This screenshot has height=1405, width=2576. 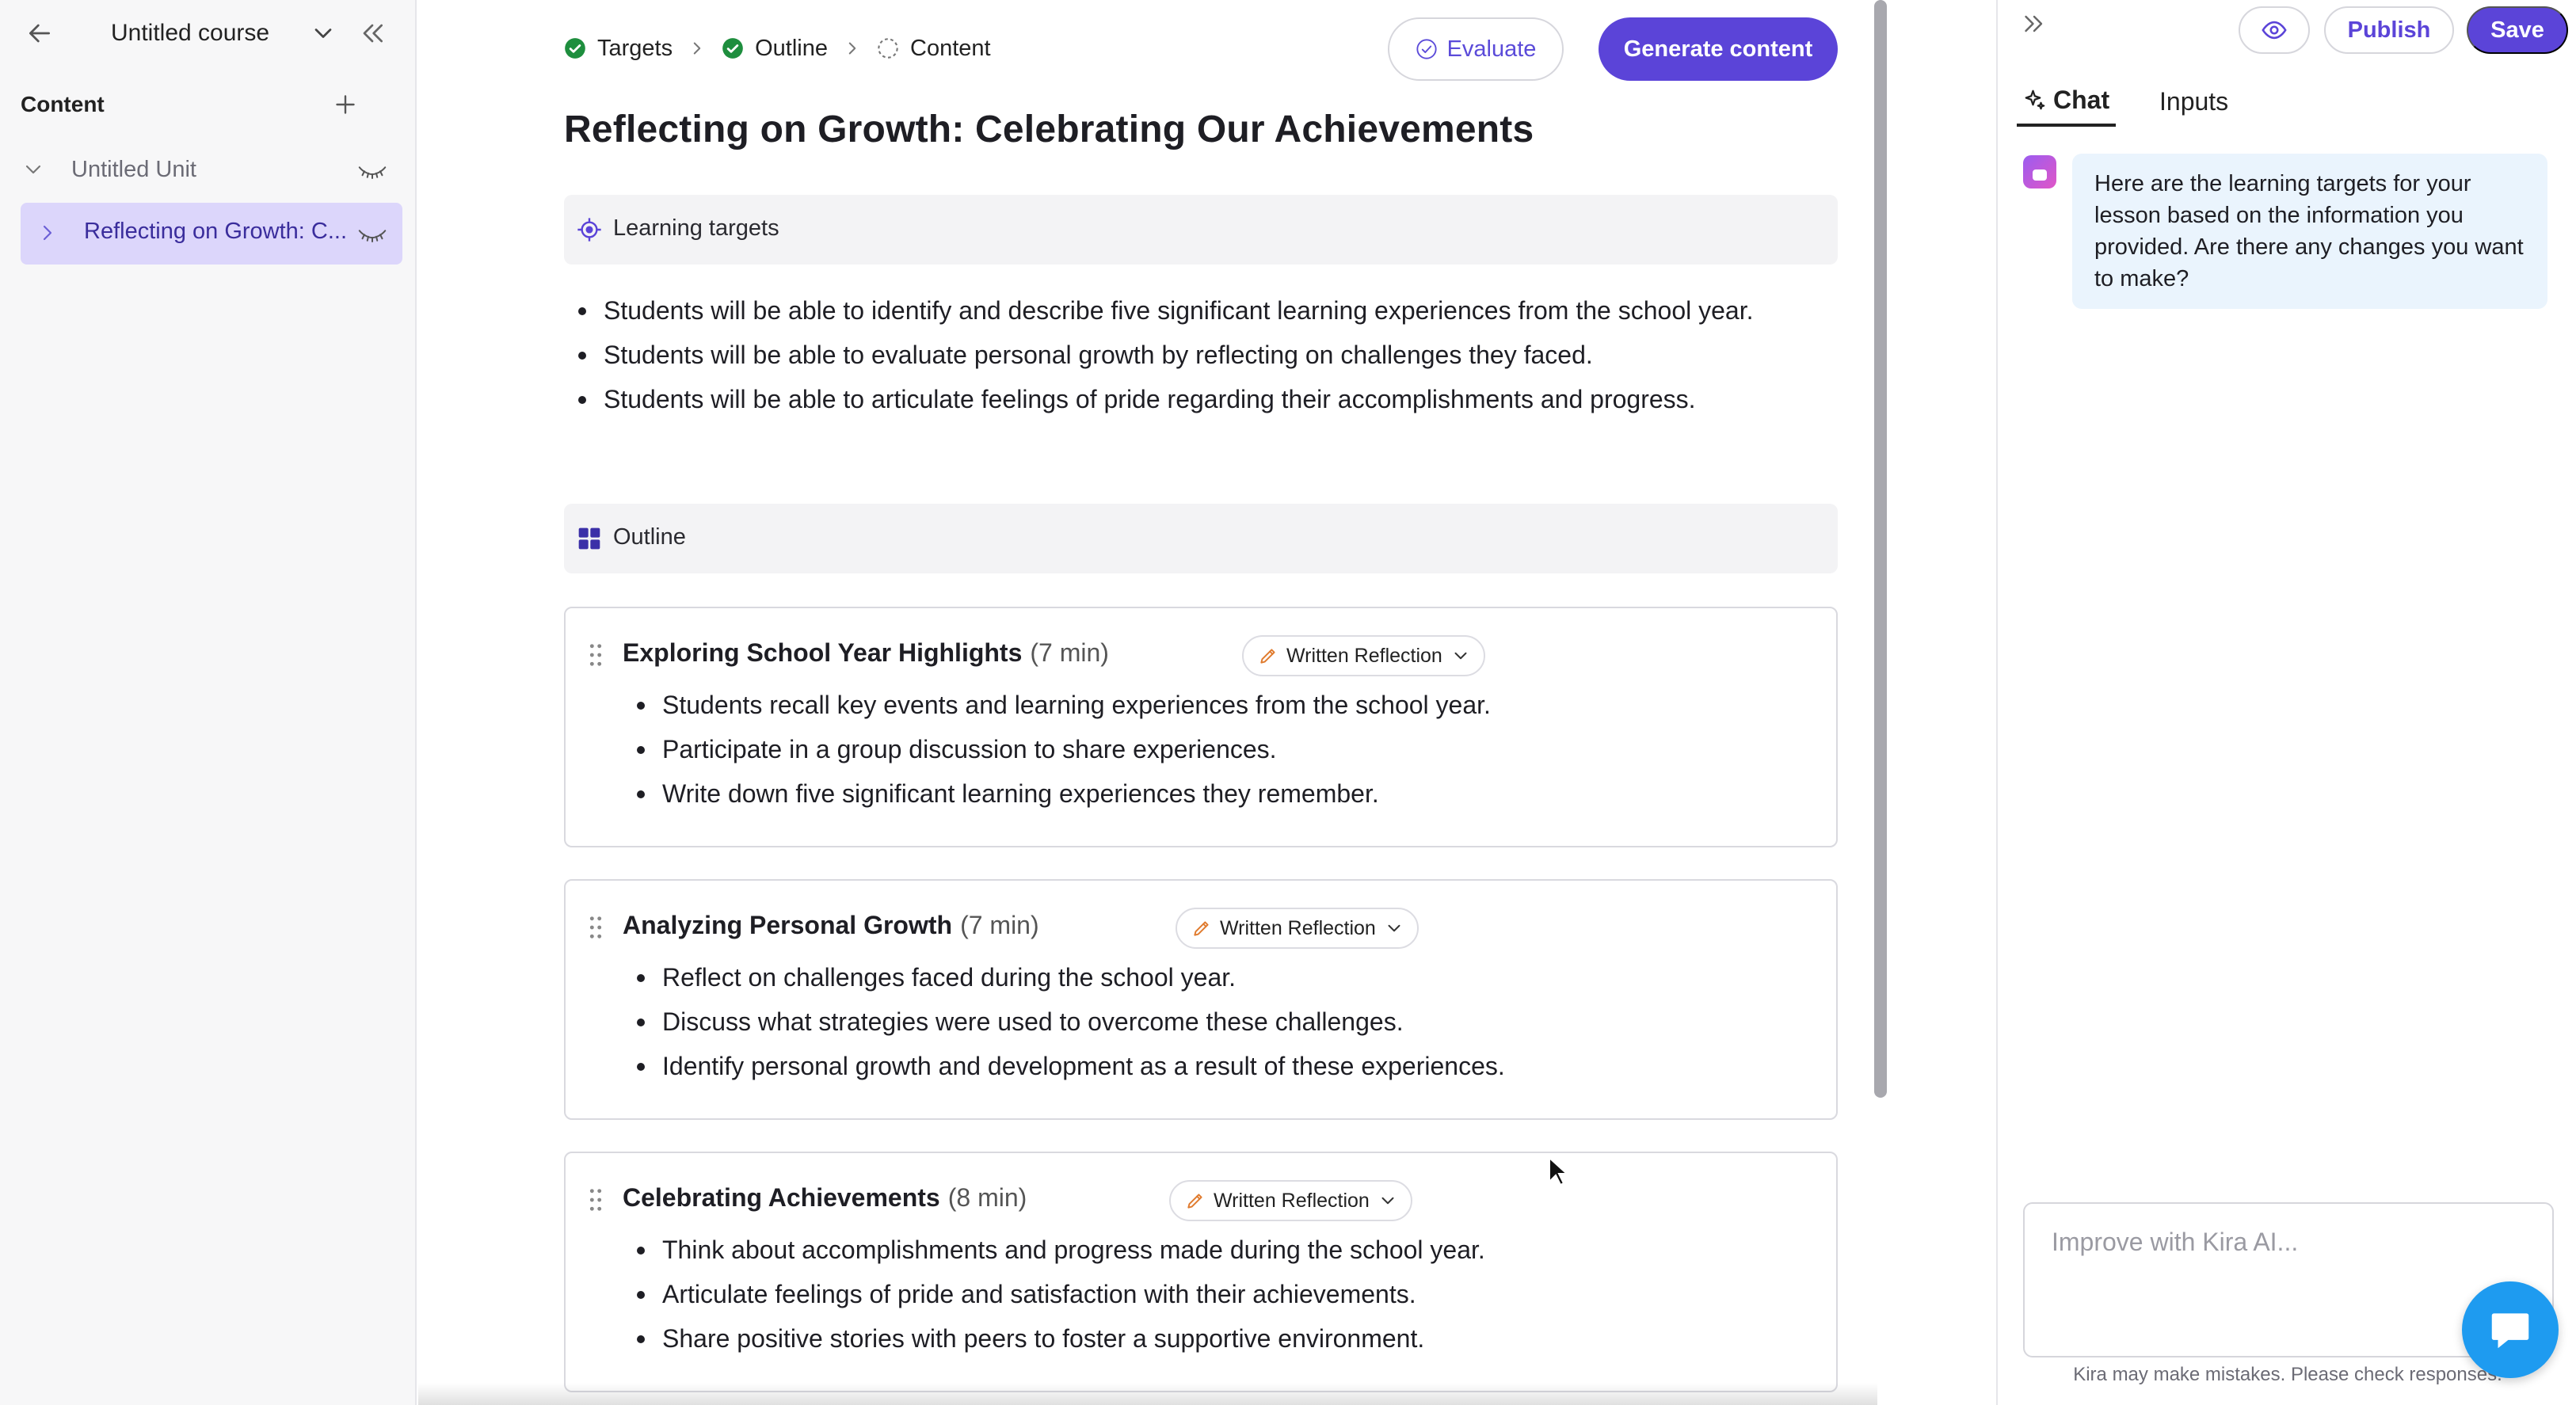 I want to click on section-duration: (8 min), so click(x=987, y=1198).